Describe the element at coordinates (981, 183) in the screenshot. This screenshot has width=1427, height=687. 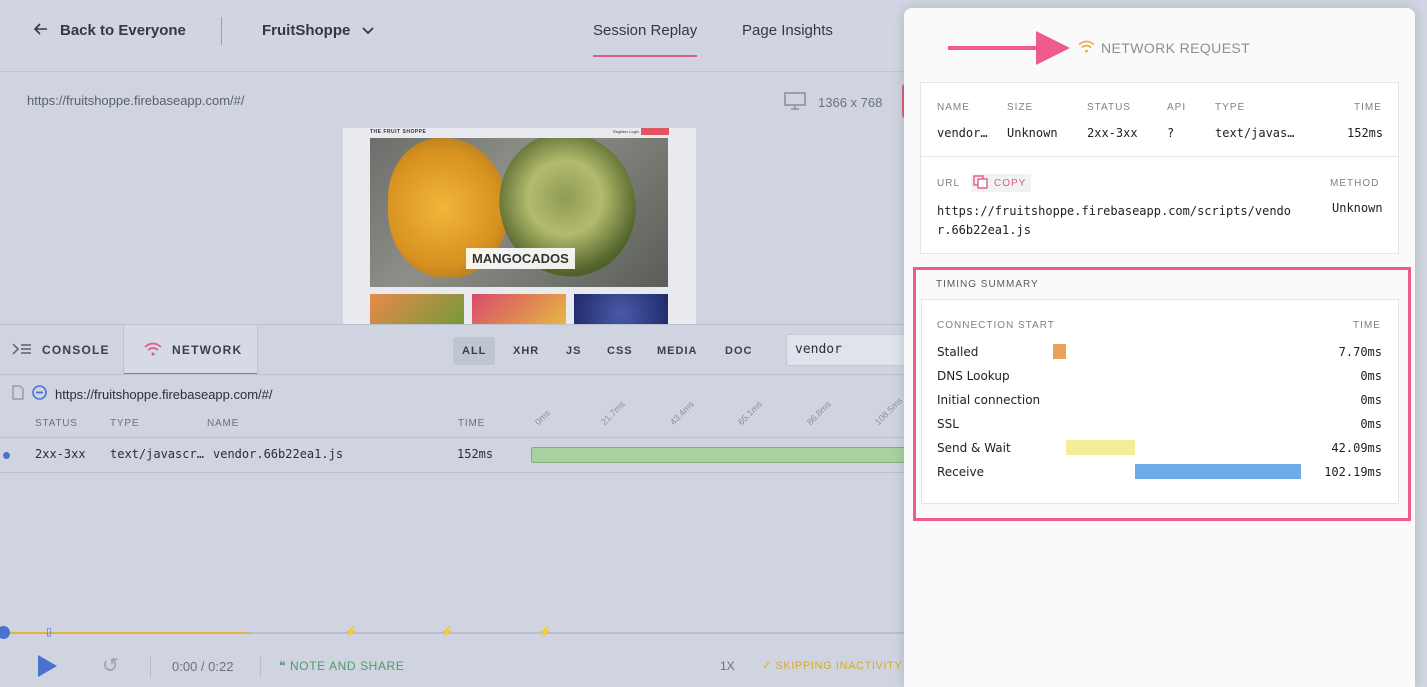
I see `copy-icon` at that location.